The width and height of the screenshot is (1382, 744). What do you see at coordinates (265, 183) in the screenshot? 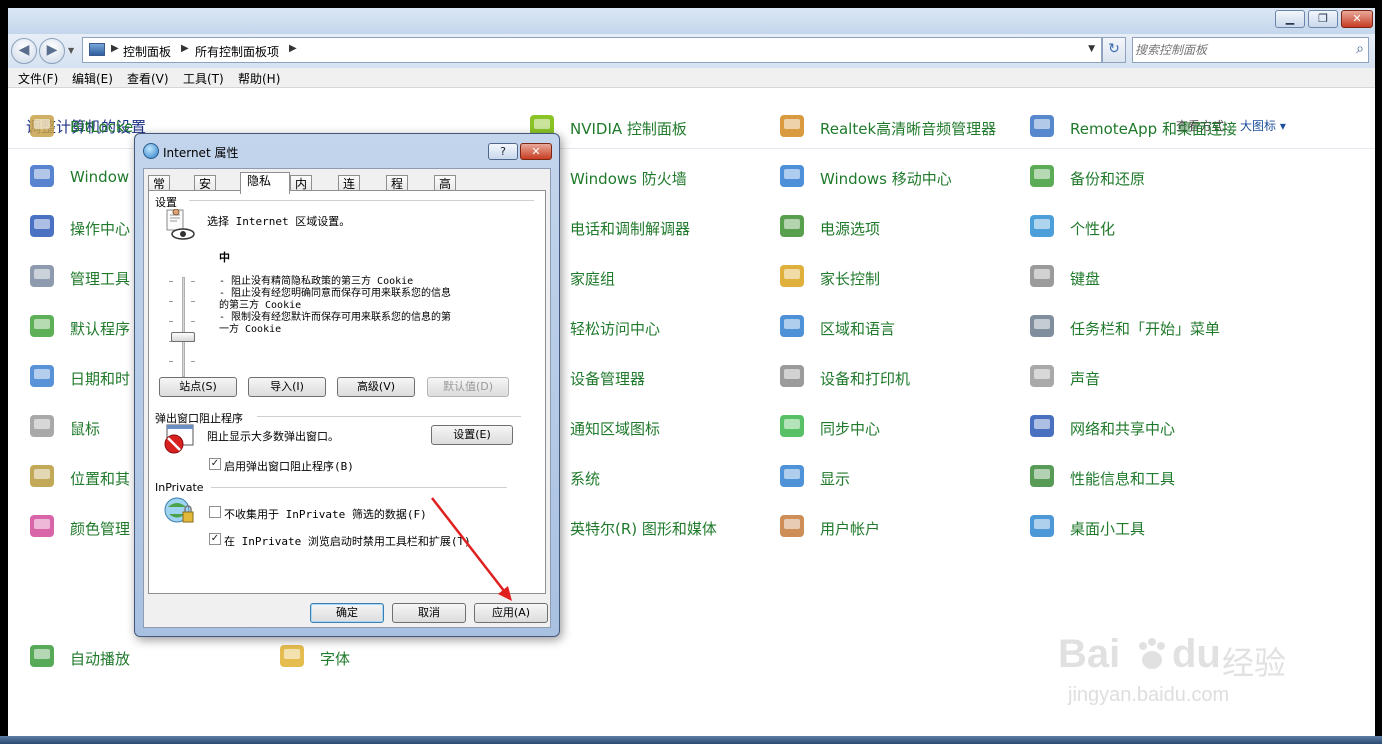
I see `tab-privacy: 隐私` at bounding box center [265, 183].